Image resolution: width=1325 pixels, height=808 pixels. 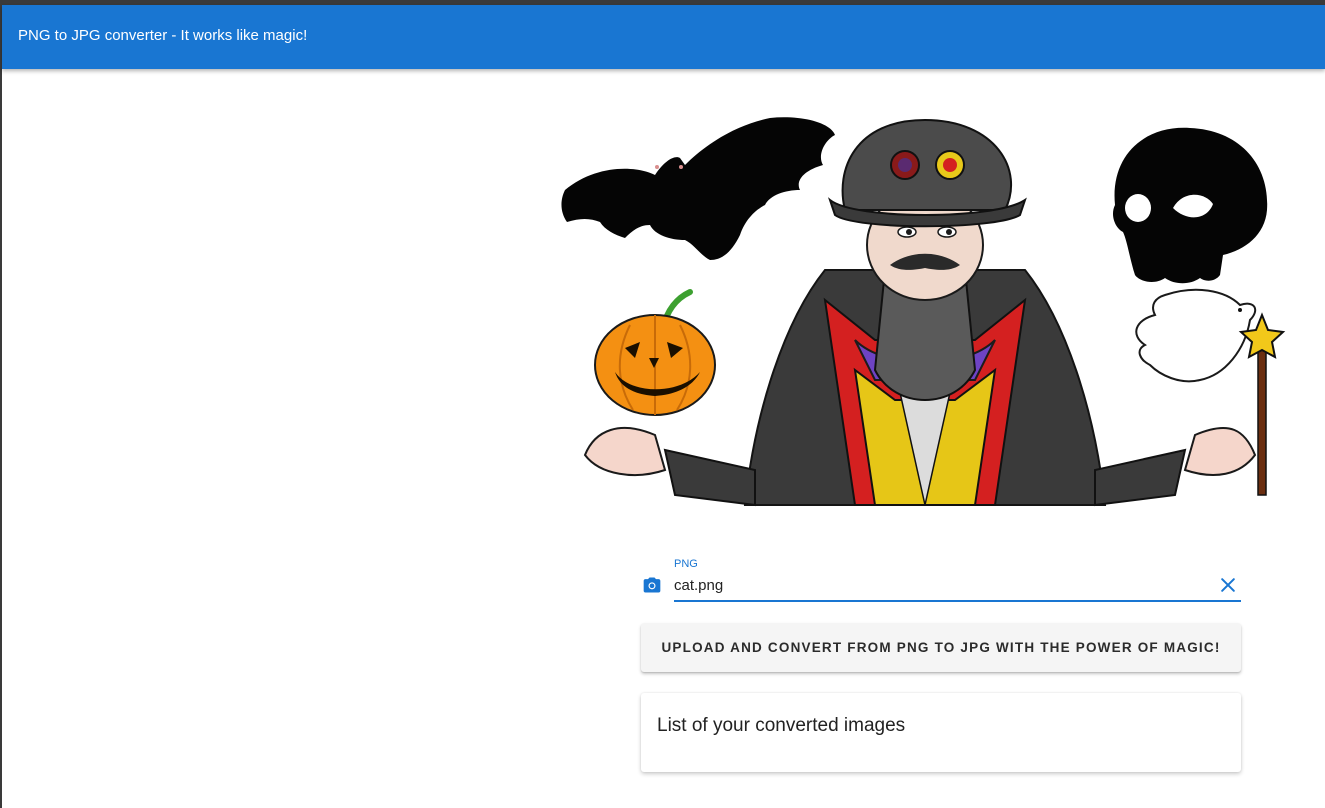 I want to click on file-name-input, so click(x=941, y=585).